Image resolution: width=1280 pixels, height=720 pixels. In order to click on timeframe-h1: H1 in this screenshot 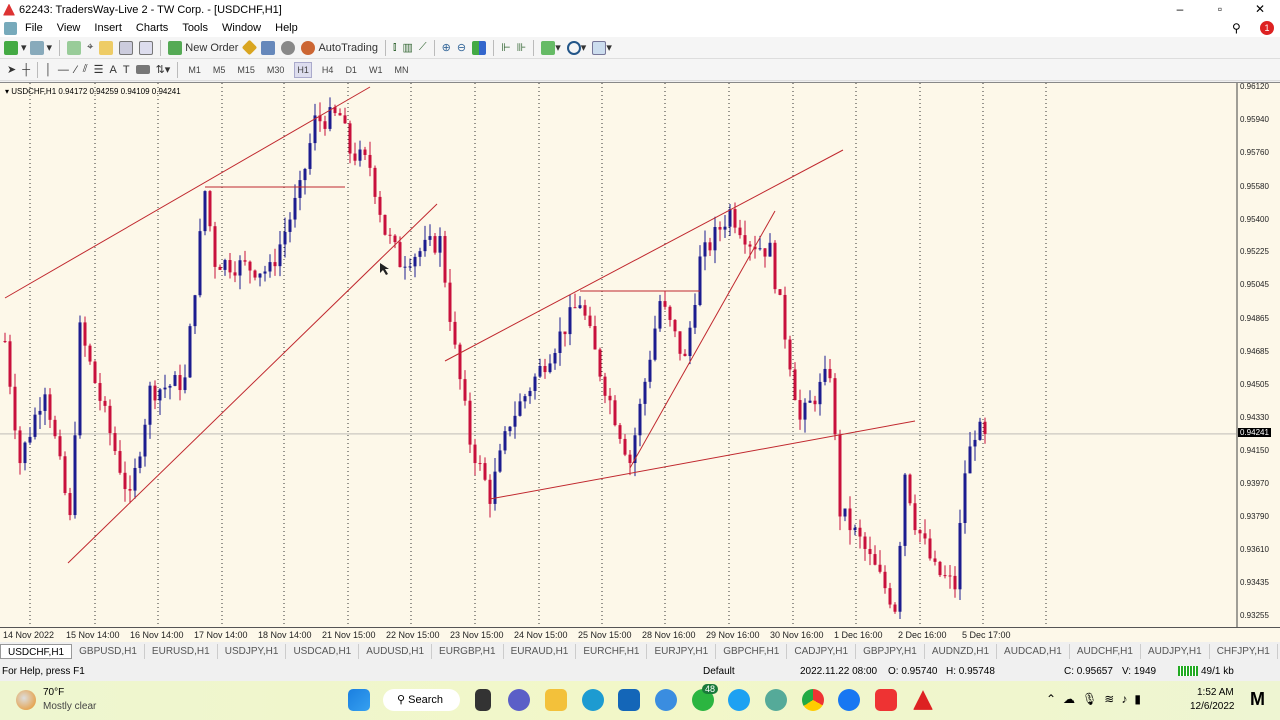, I will do `click(303, 69)`.